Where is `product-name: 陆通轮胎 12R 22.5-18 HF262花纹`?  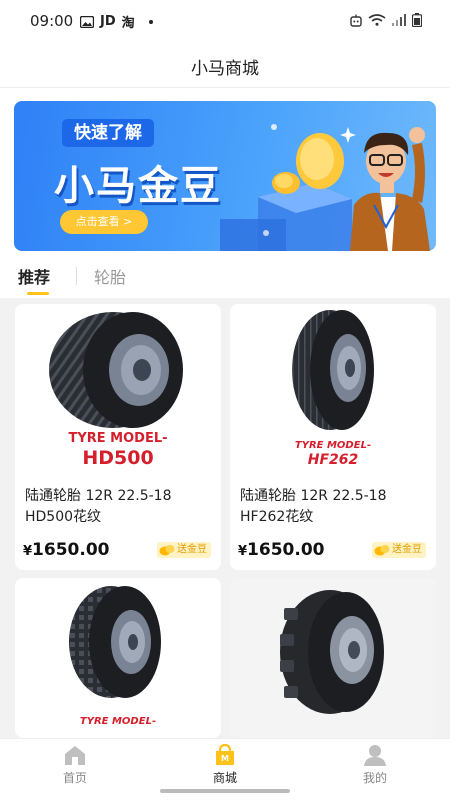
product-name: 陆通轮胎 12R 22.5-18 HF262花纹 is located at coordinates (313, 506).